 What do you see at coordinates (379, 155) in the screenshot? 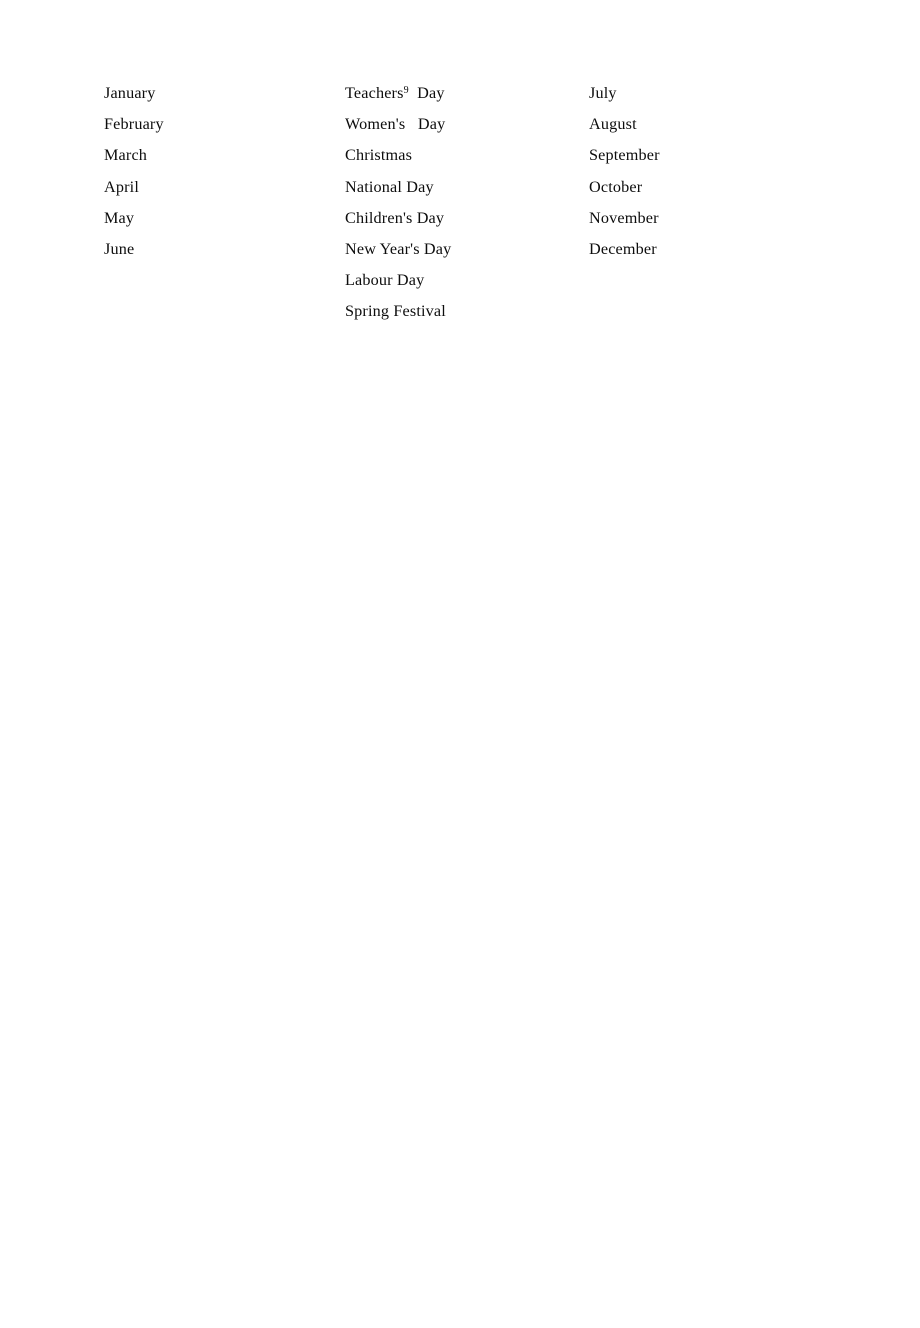
I see `list-item: Christmas` at bounding box center [379, 155].